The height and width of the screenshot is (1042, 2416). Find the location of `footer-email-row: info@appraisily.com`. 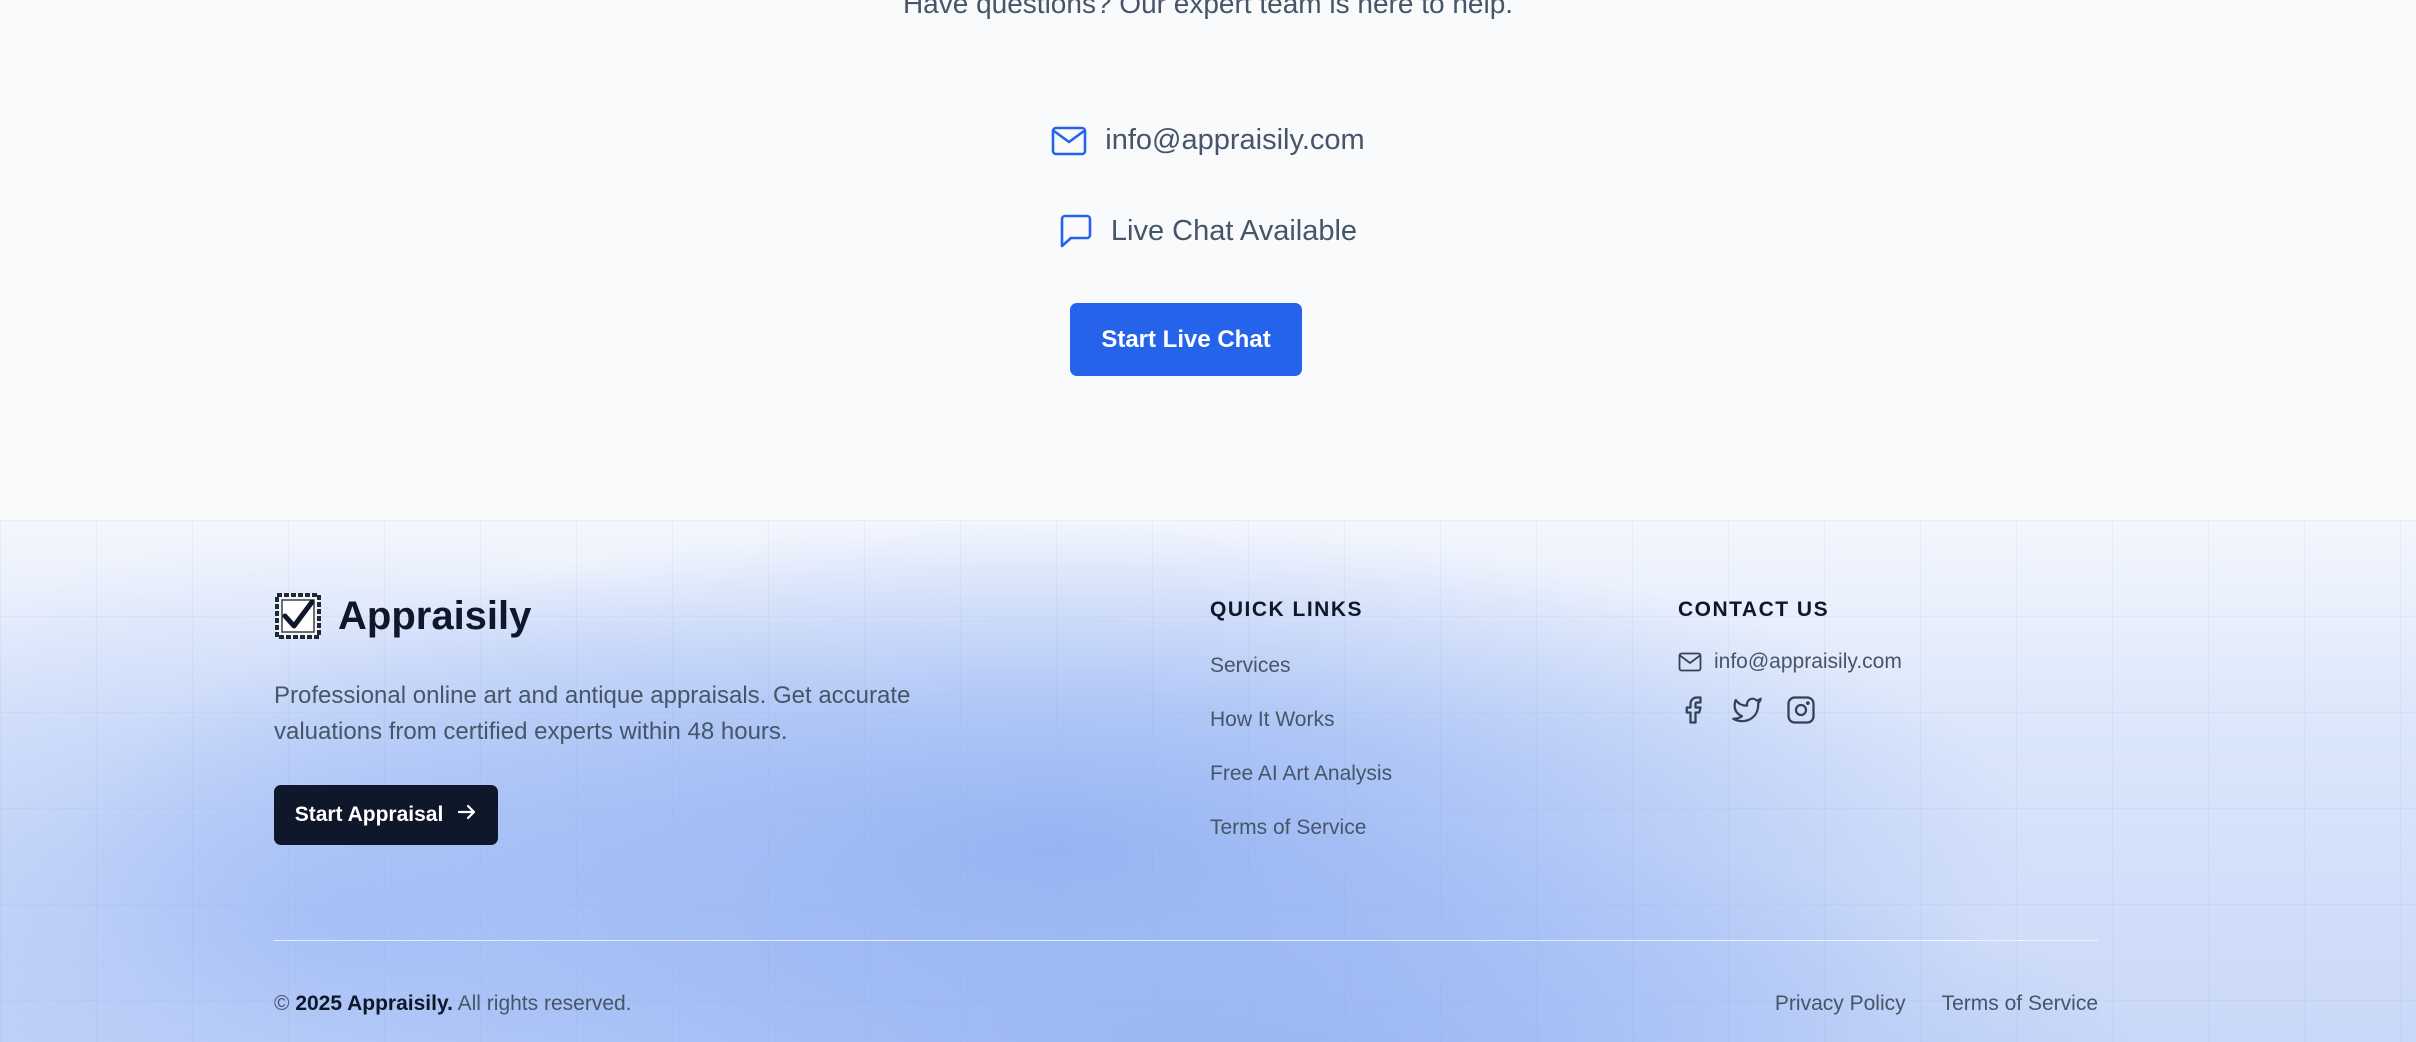

footer-email-row: info@appraisily.com is located at coordinates (1790, 662).